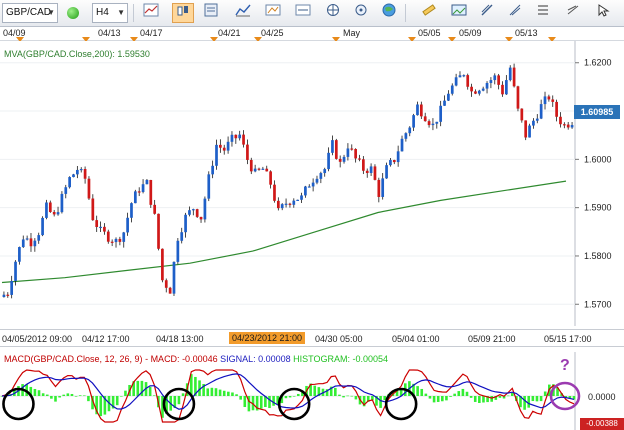 The height and width of the screenshot is (430, 624). I want to click on list-icon, so click(543, 13).